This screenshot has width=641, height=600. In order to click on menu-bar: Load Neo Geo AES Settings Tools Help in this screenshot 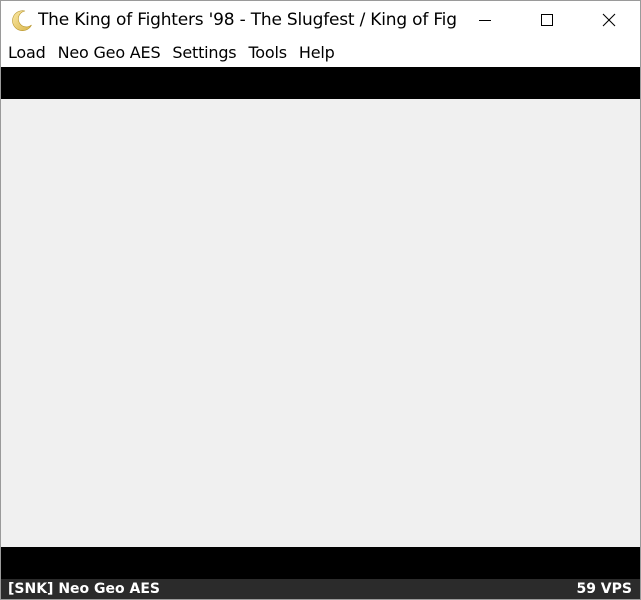, I will do `click(320, 53)`.